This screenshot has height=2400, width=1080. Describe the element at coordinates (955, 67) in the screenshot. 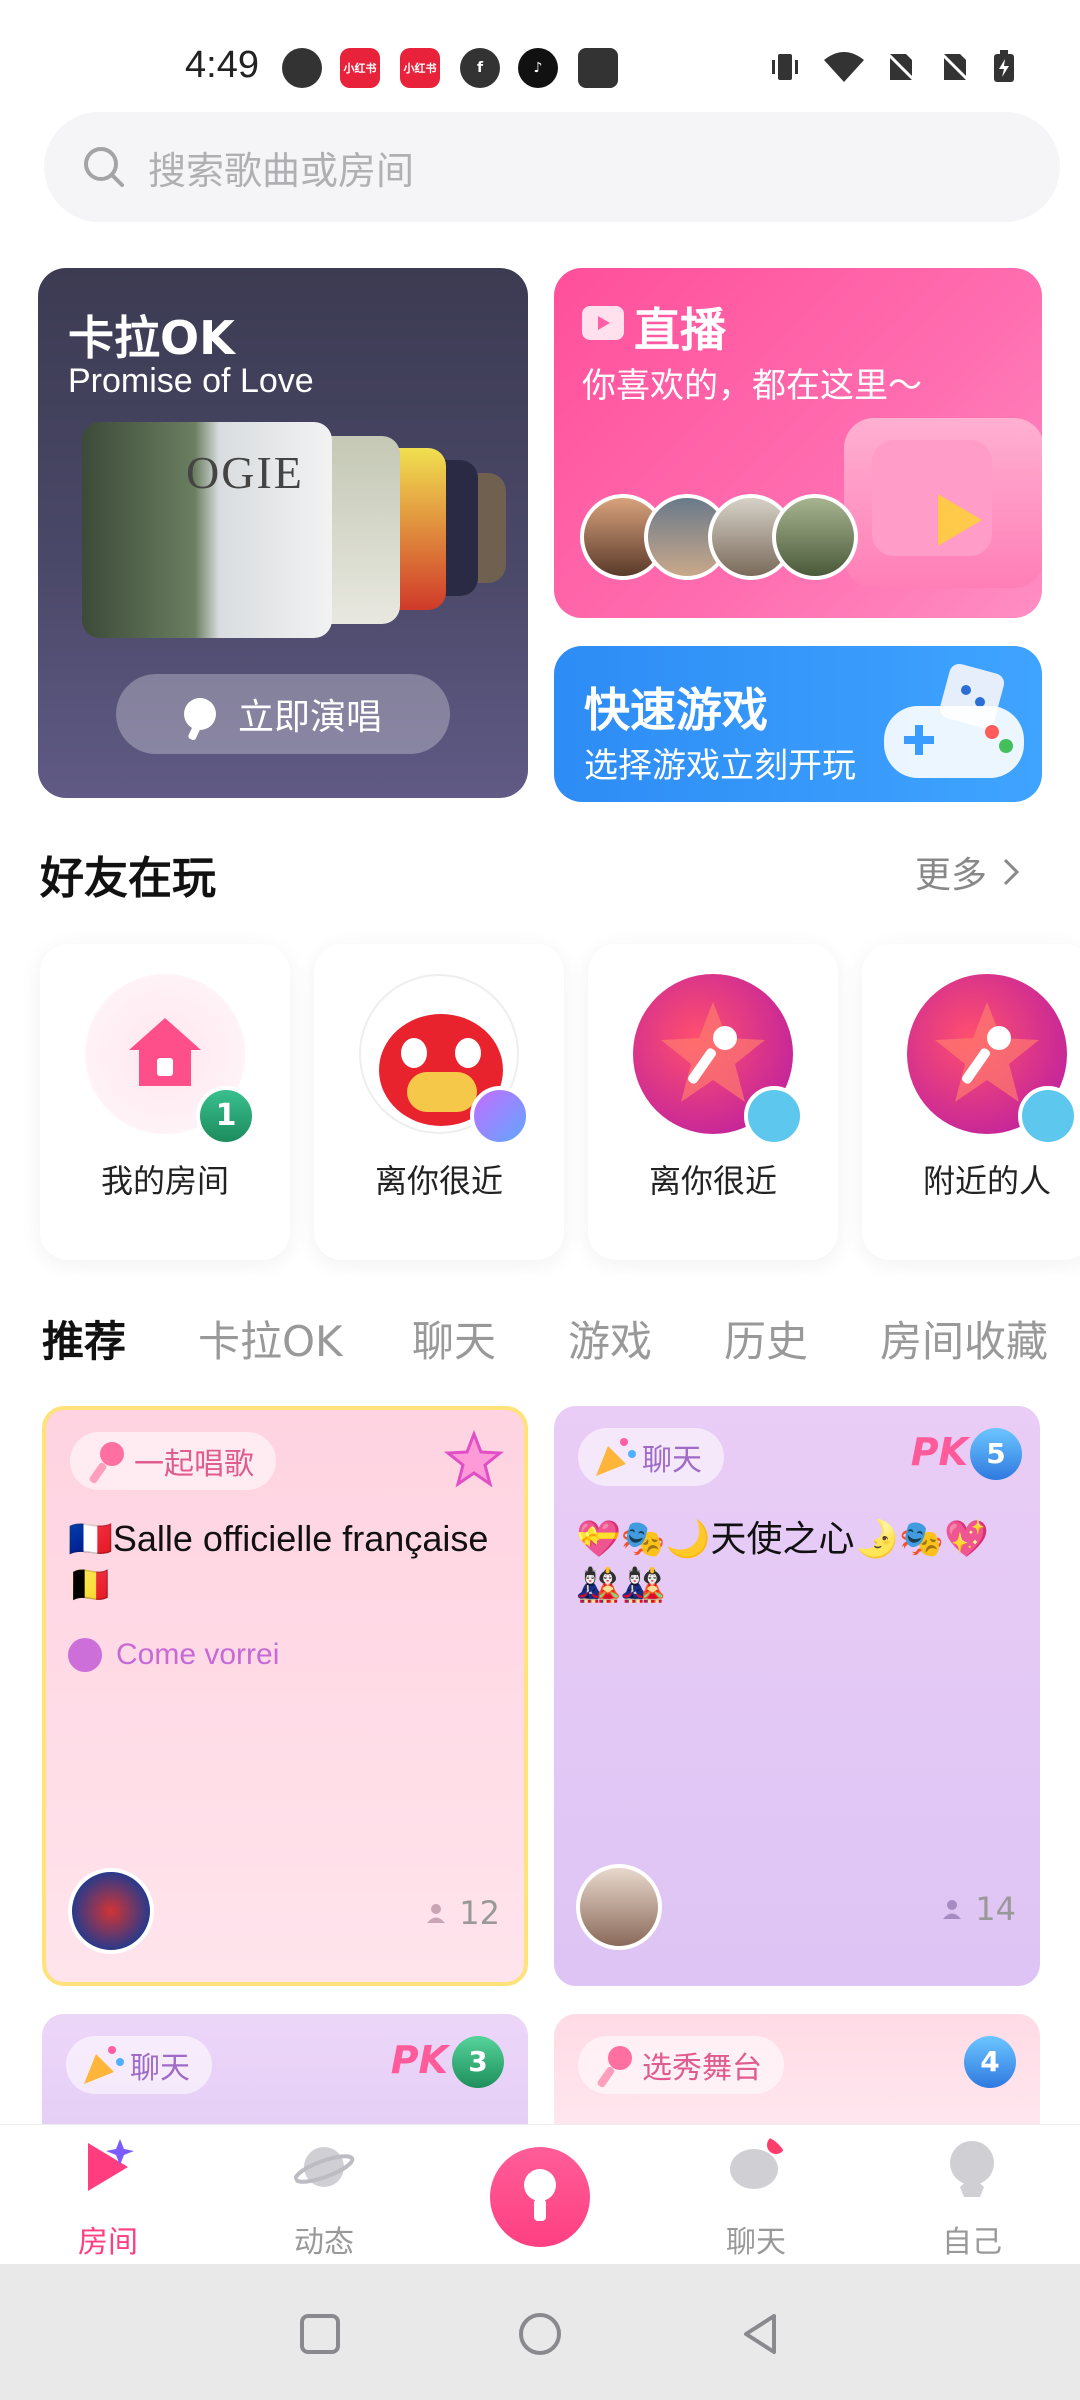

I see `no-sim-icon` at that location.